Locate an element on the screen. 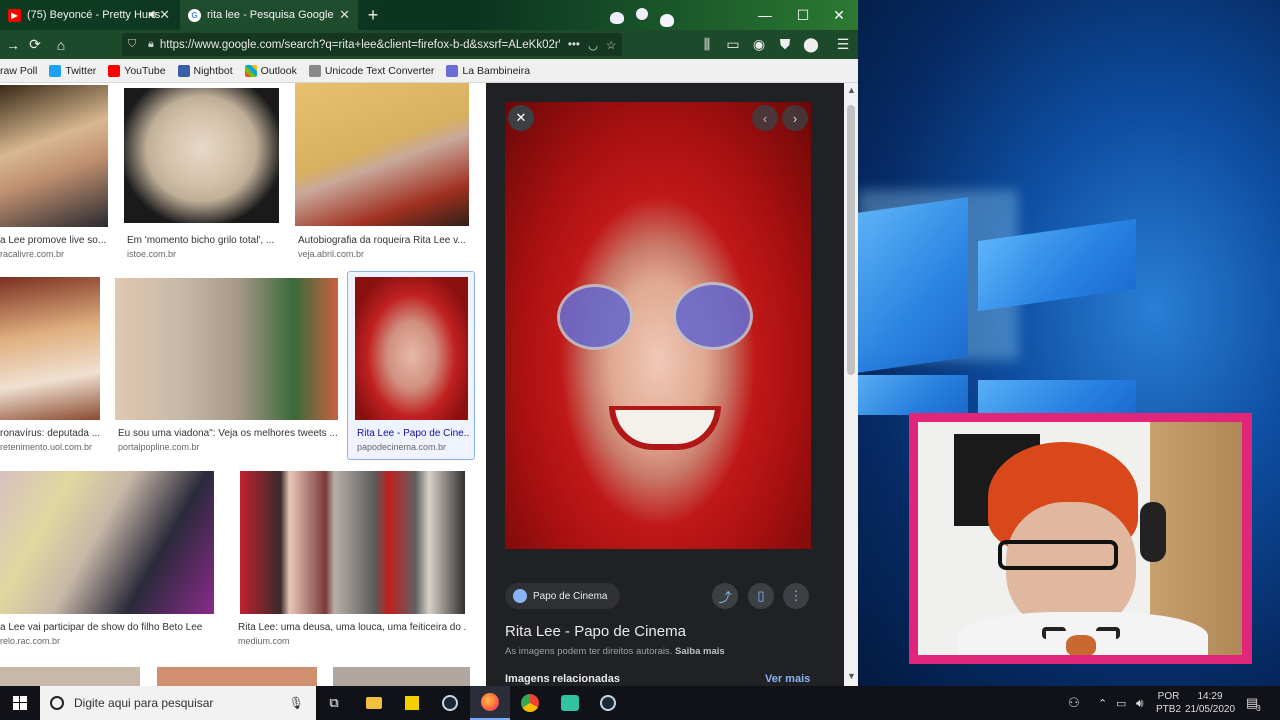  scrollbar-thumb is located at coordinates (851, 240).